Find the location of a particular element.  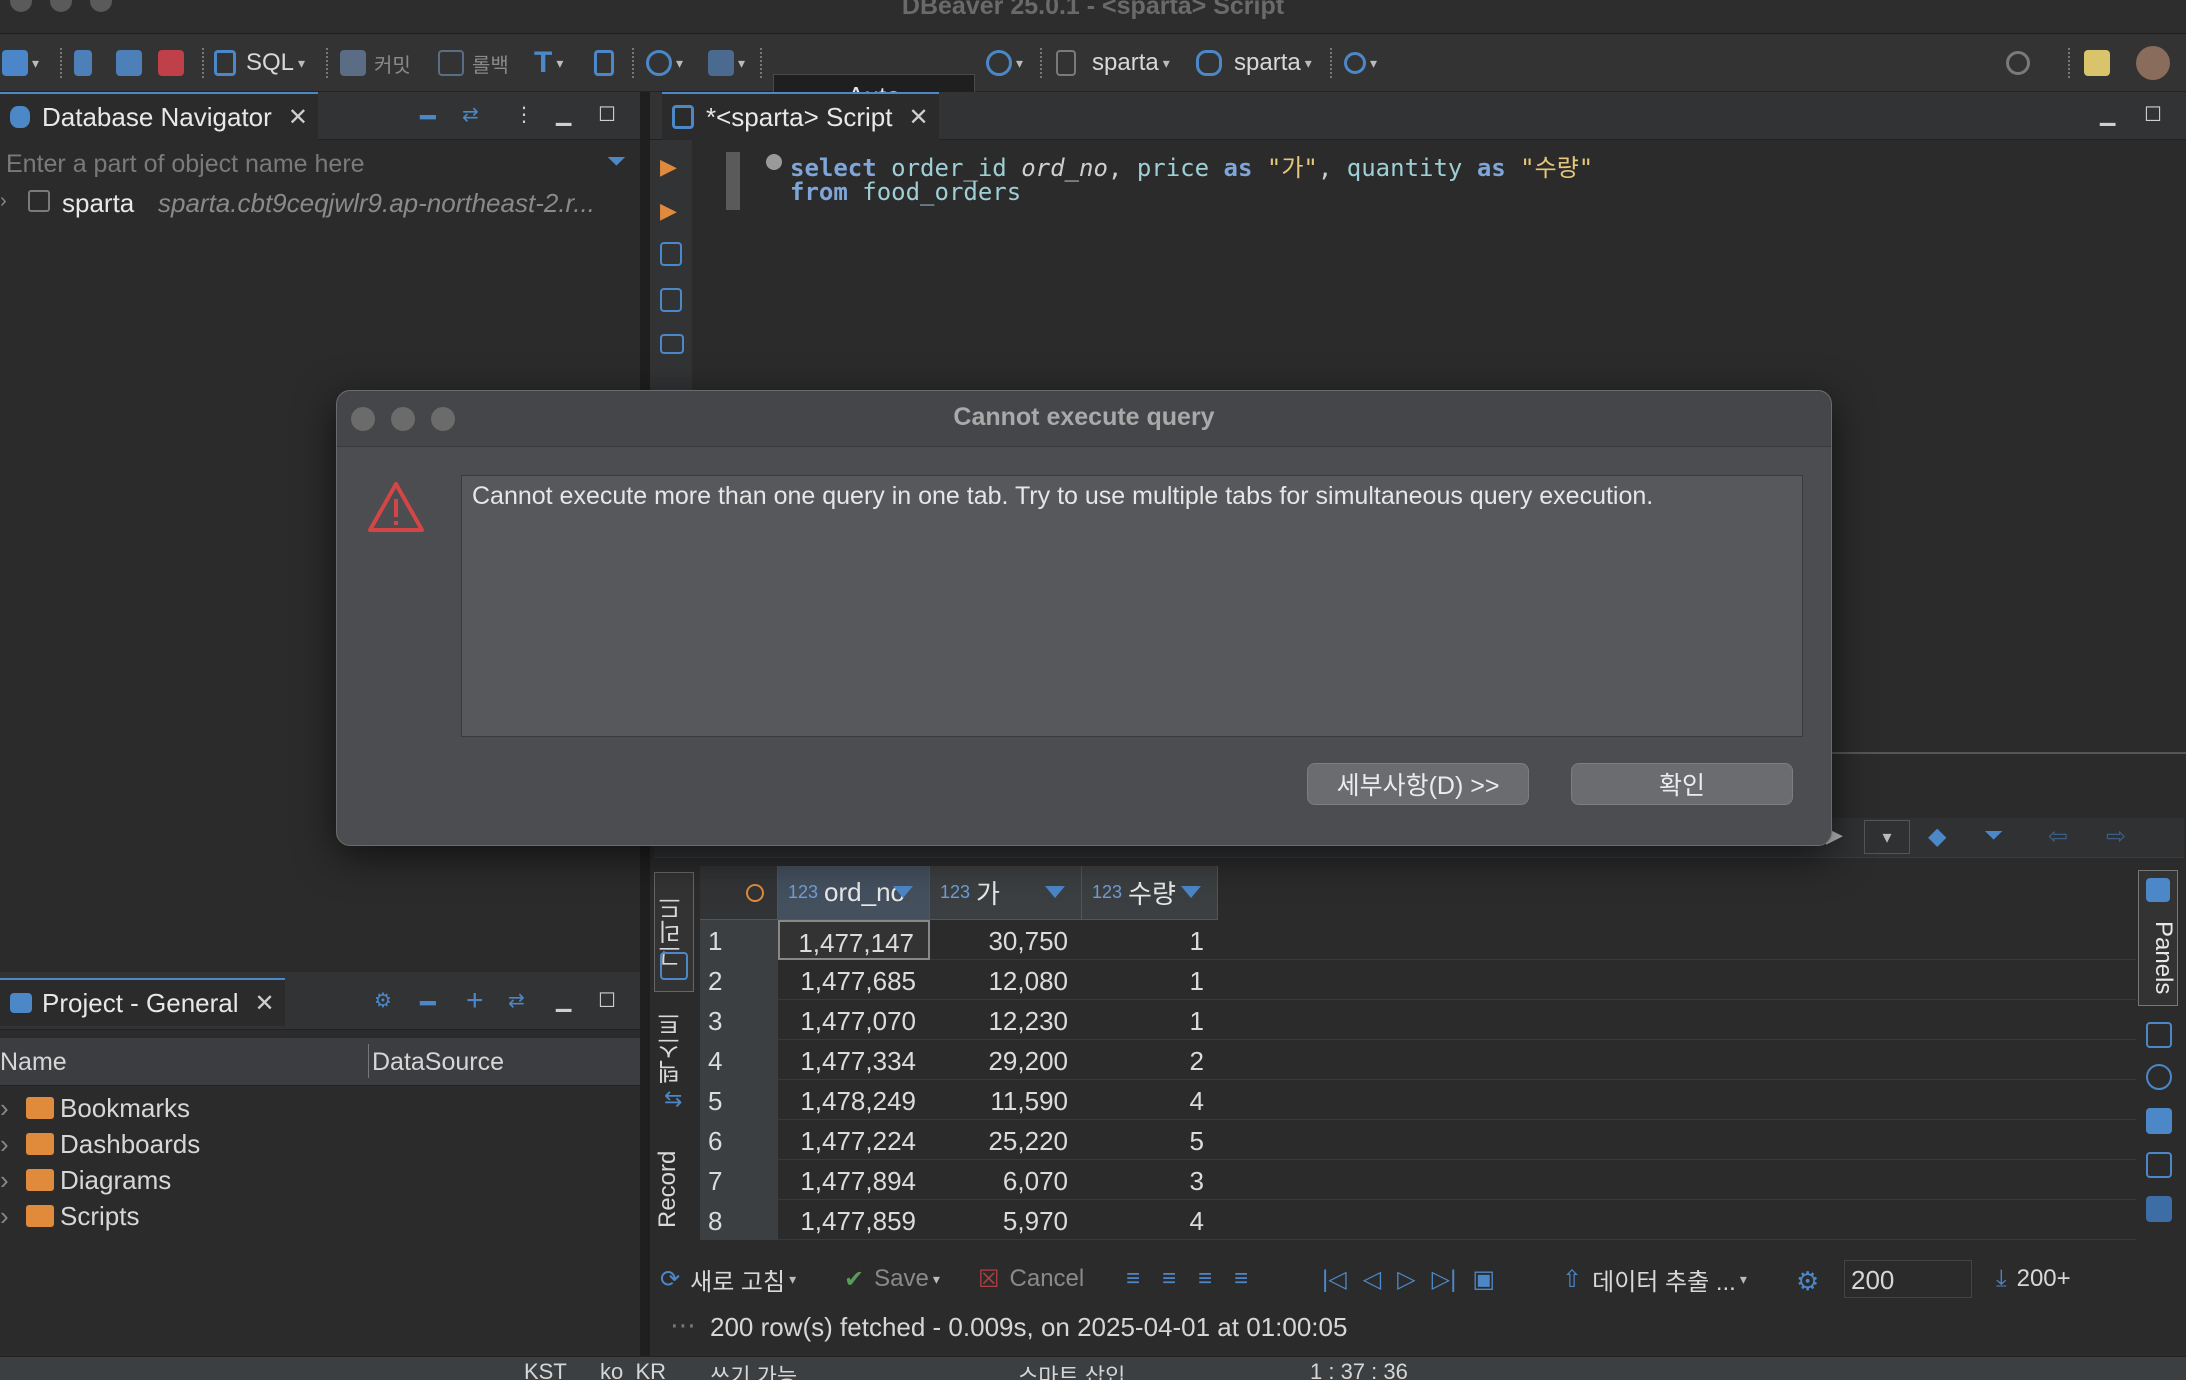

export-data-button: ⇧ 데이터 추출 ... ▾ is located at coordinates (1654, 1279).